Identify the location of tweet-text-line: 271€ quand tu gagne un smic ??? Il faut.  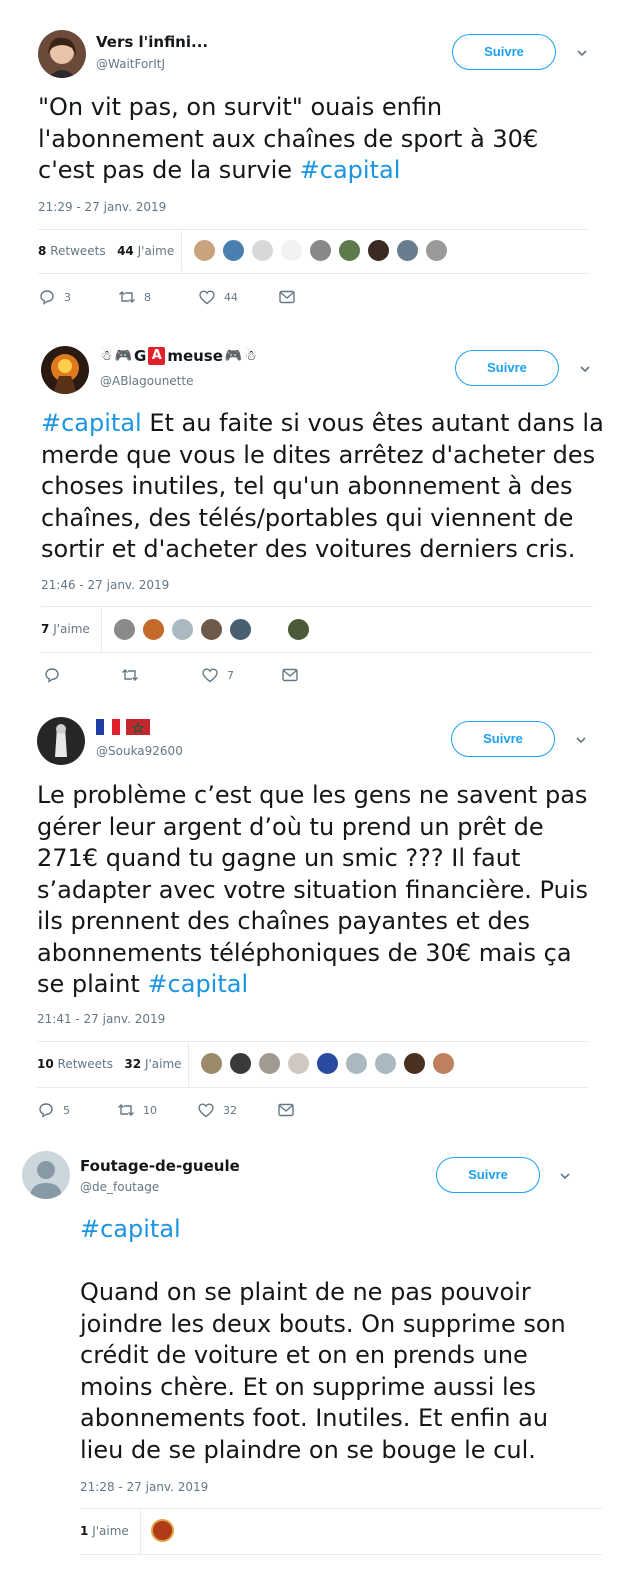
(279, 858).